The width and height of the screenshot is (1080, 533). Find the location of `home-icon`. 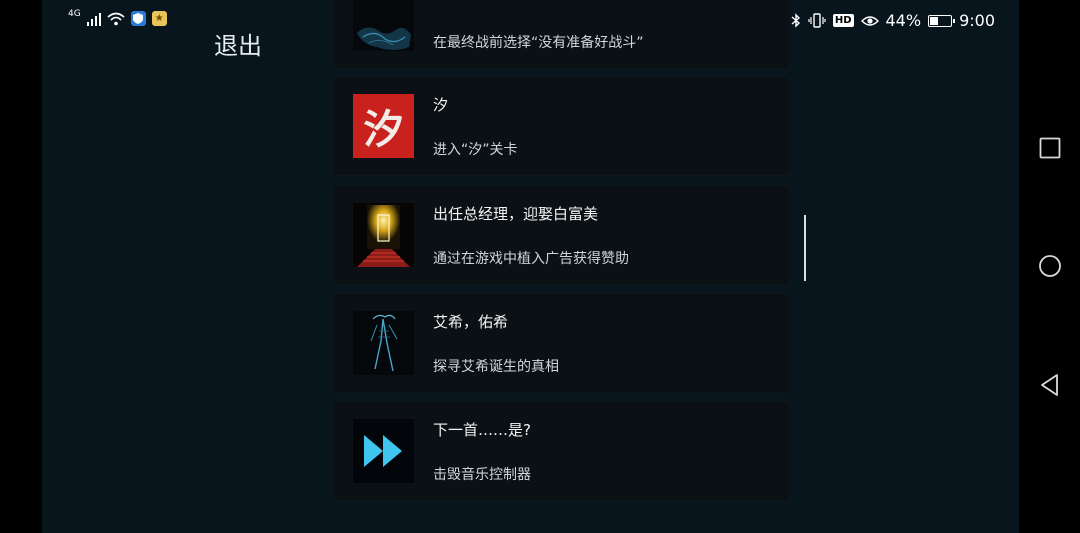

home-icon is located at coordinates (1050, 266).